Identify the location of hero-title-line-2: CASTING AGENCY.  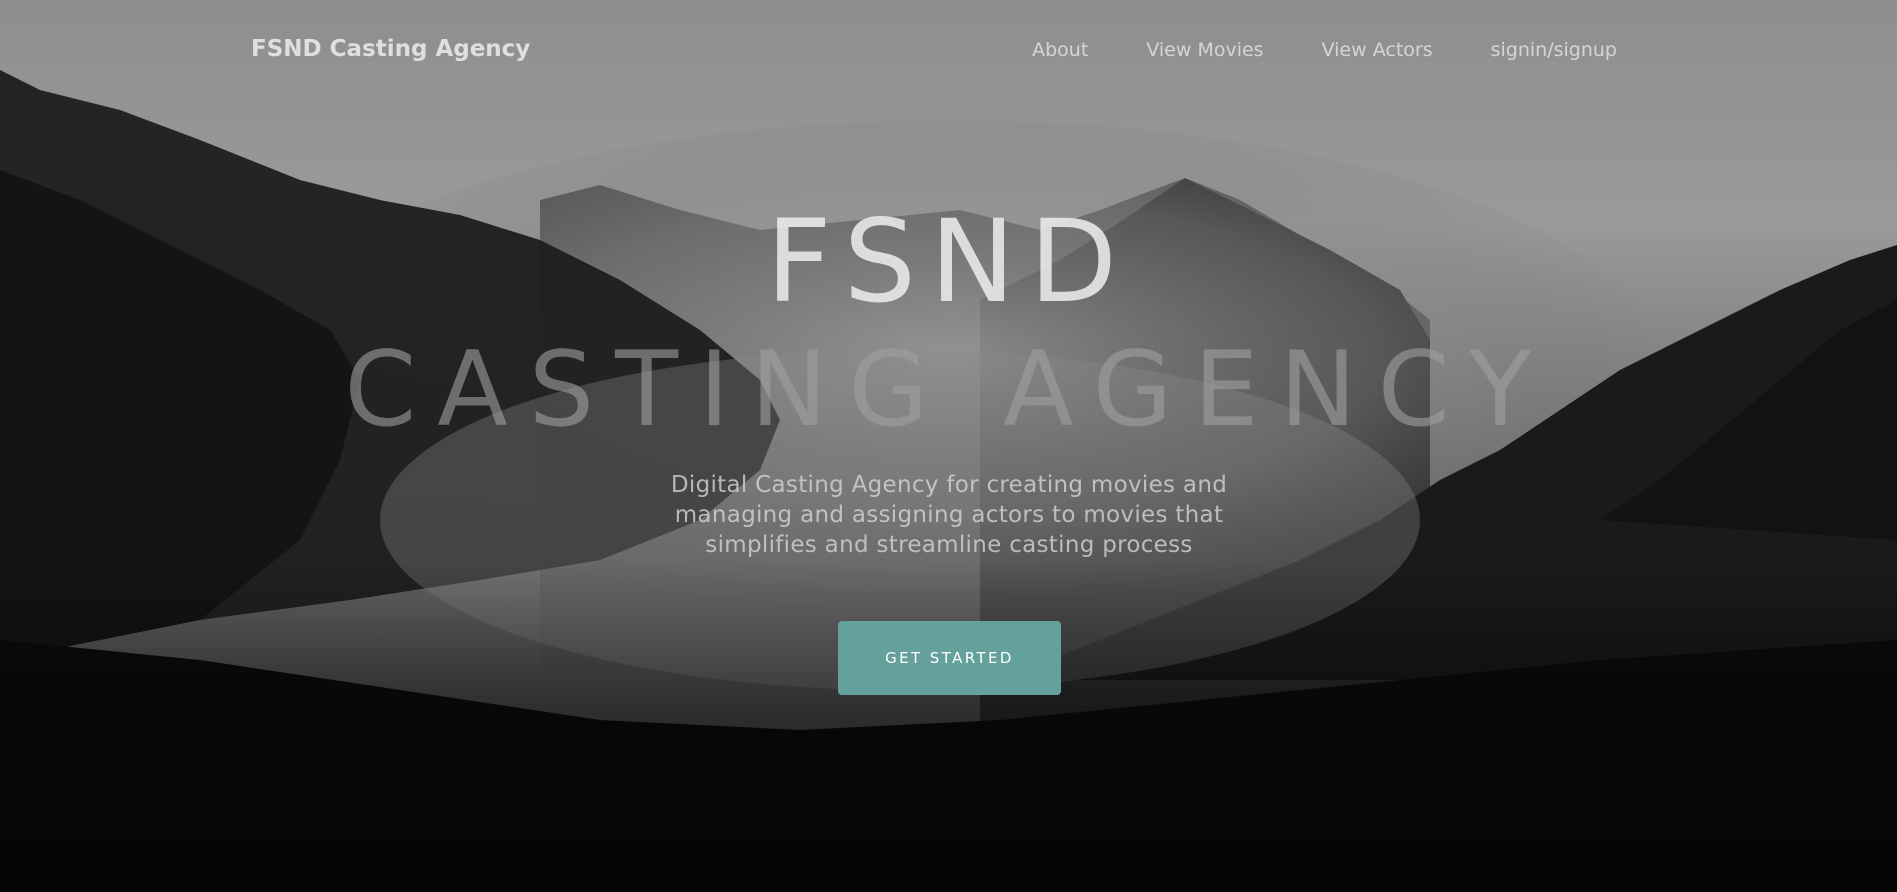
(948, 390).